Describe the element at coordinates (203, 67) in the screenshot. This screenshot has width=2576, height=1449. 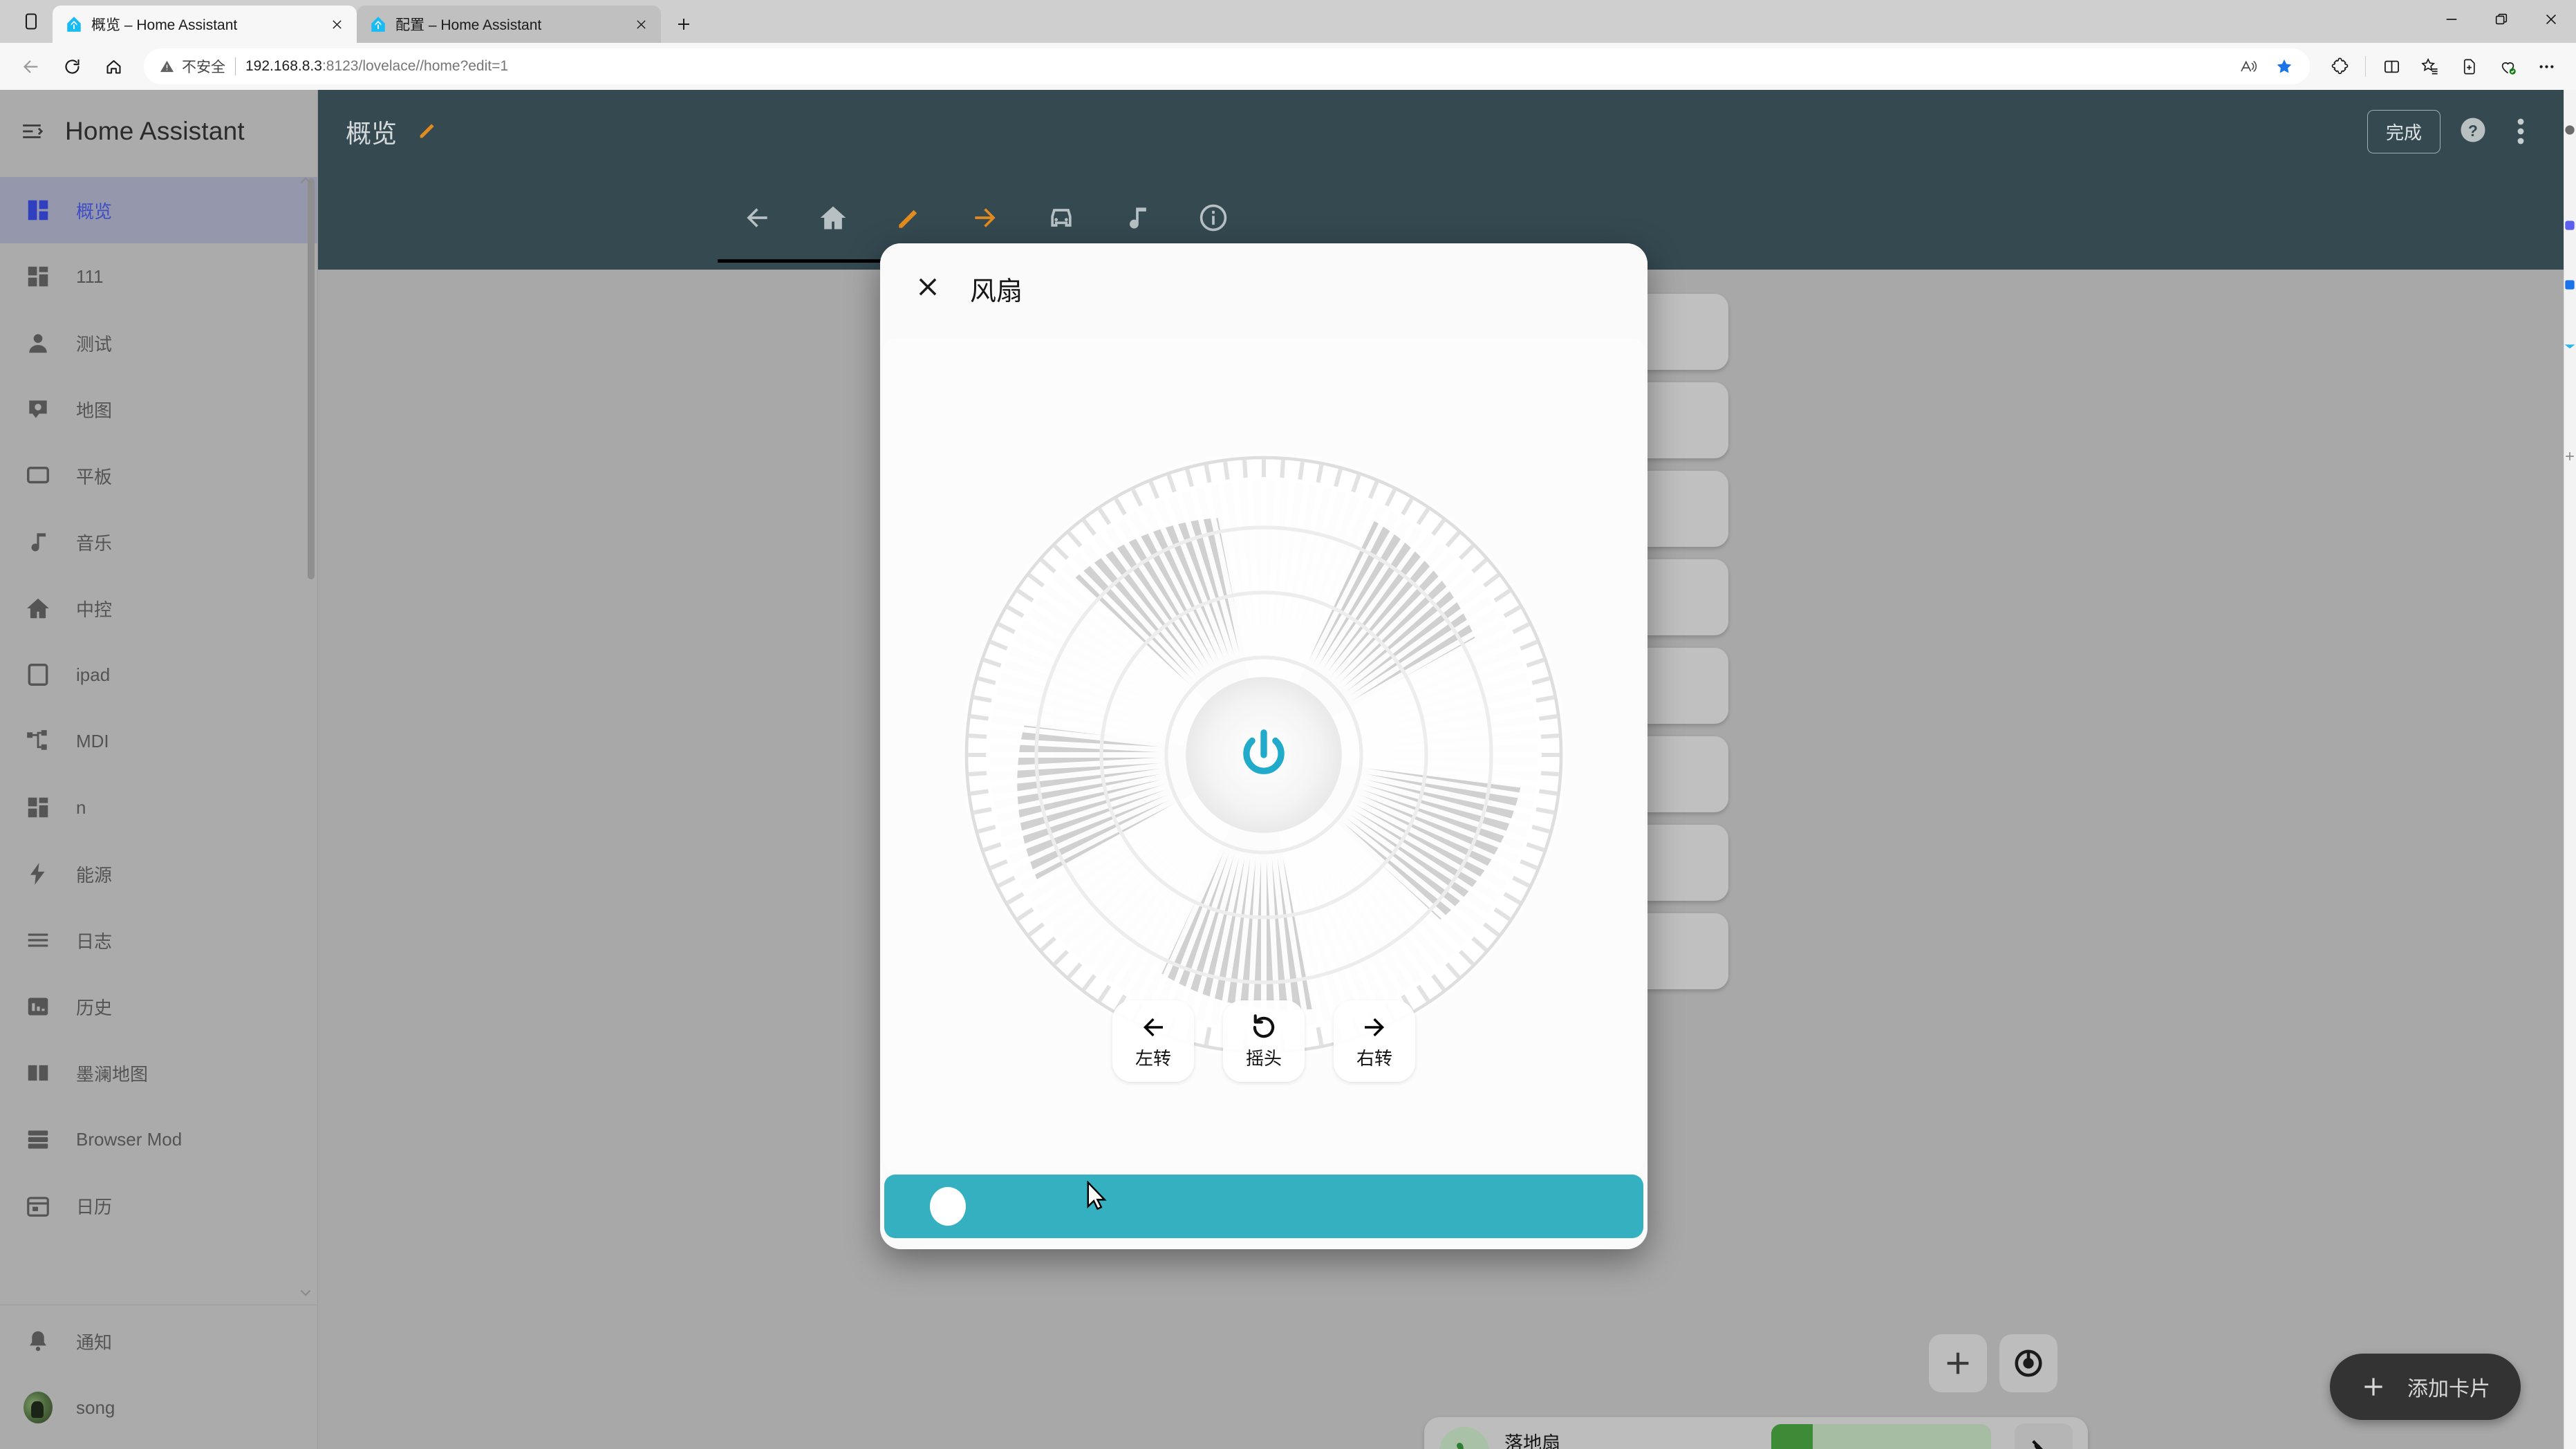
I see `security-label: 不安全` at that location.